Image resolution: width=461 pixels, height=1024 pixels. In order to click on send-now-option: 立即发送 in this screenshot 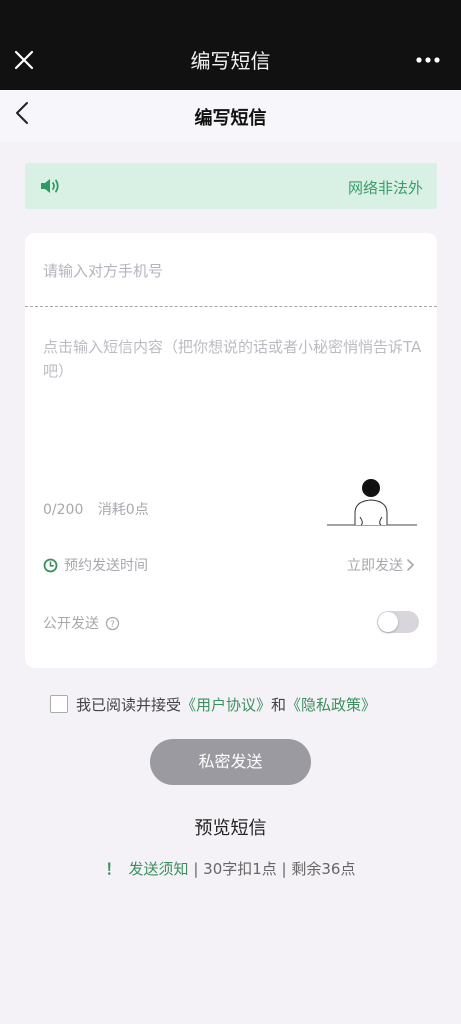, I will do `click(381, 565)`.